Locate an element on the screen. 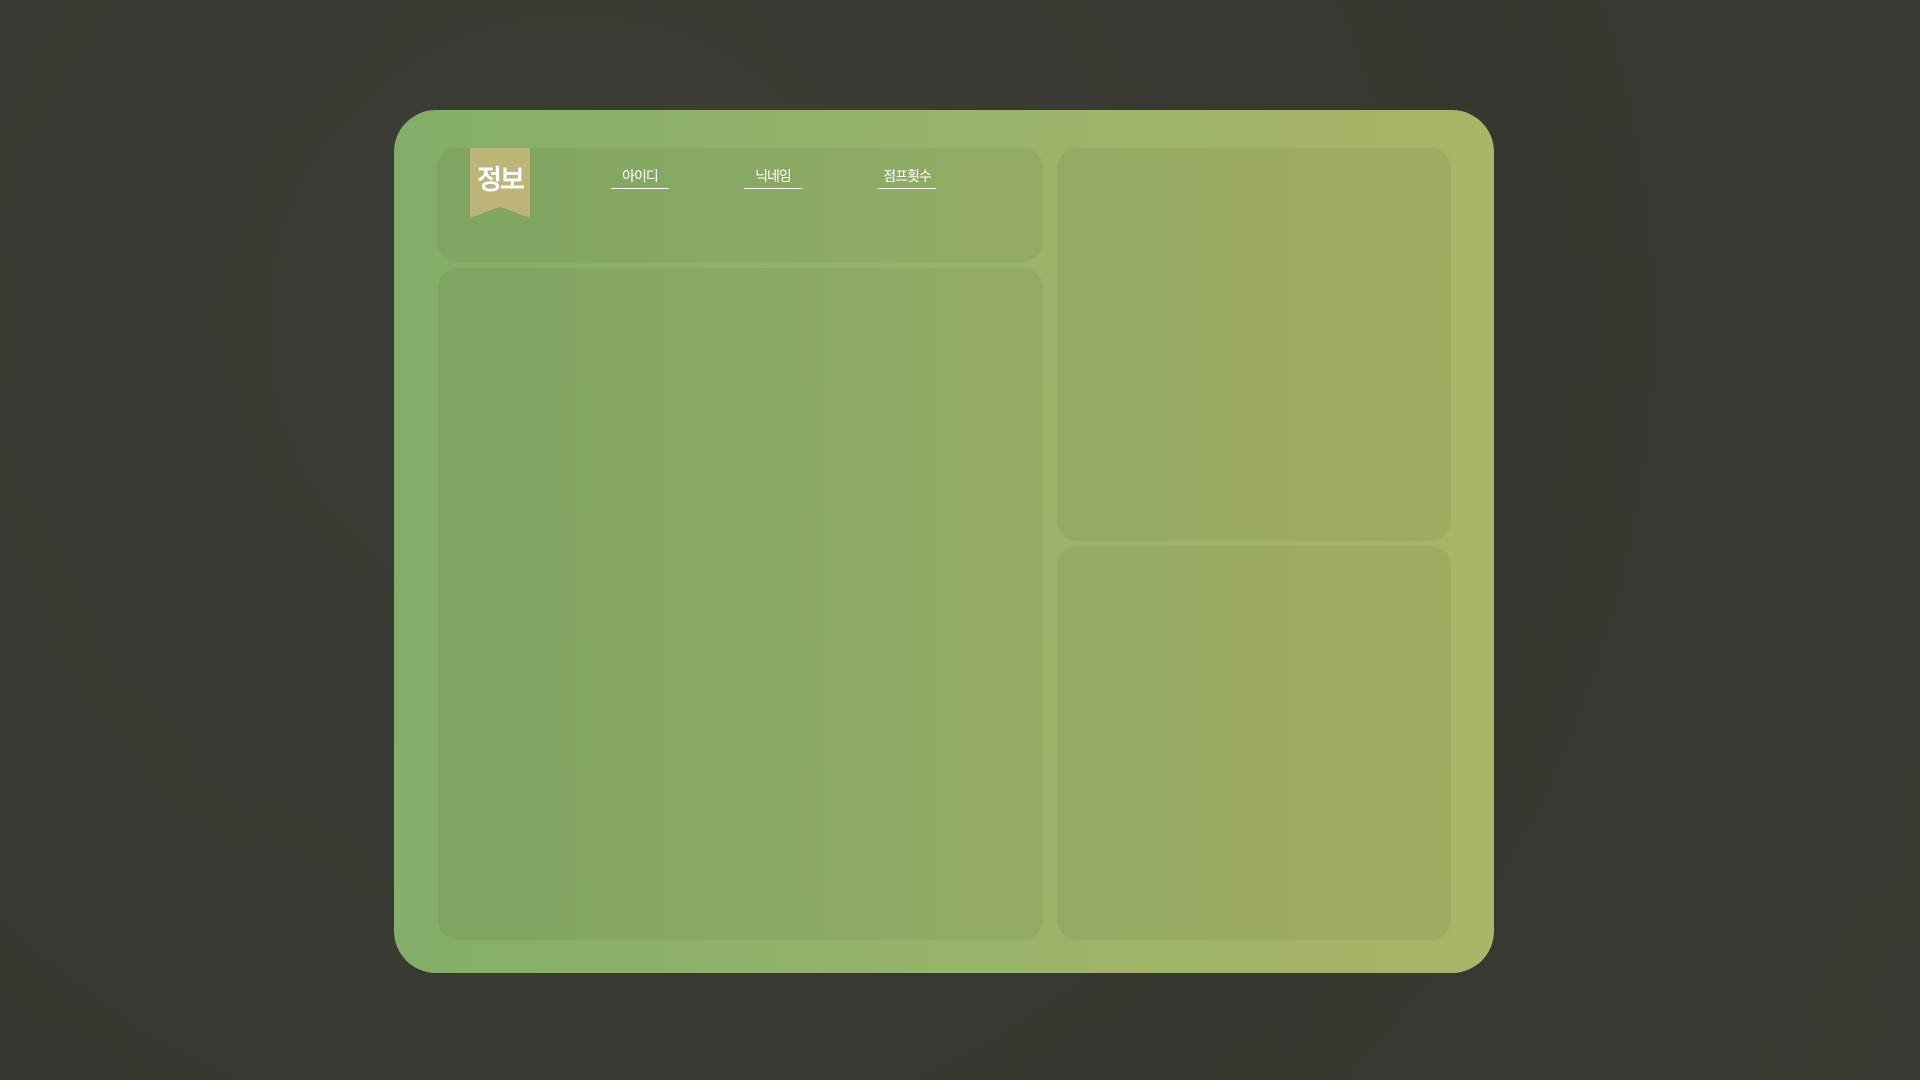 This screenshot has width=1920, height=1080. tab-jump-count: 점프횟수 is located at coordinates (907, 177).